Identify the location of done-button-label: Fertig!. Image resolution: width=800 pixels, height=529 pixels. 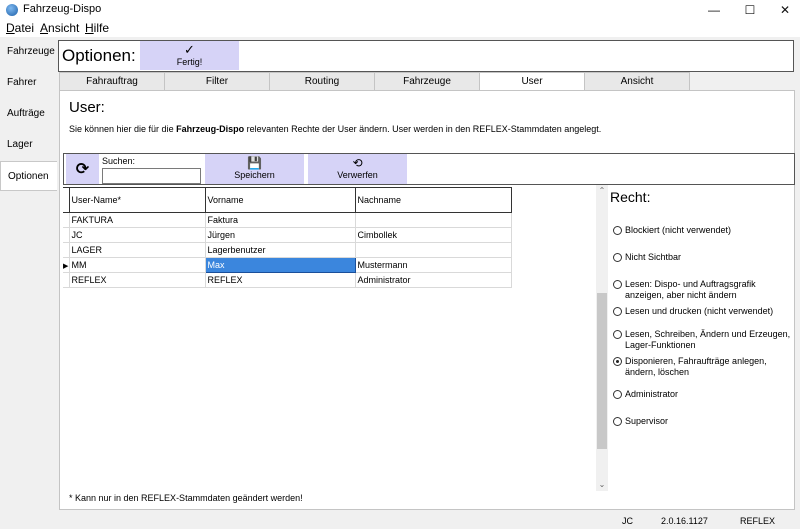
(189, 62).